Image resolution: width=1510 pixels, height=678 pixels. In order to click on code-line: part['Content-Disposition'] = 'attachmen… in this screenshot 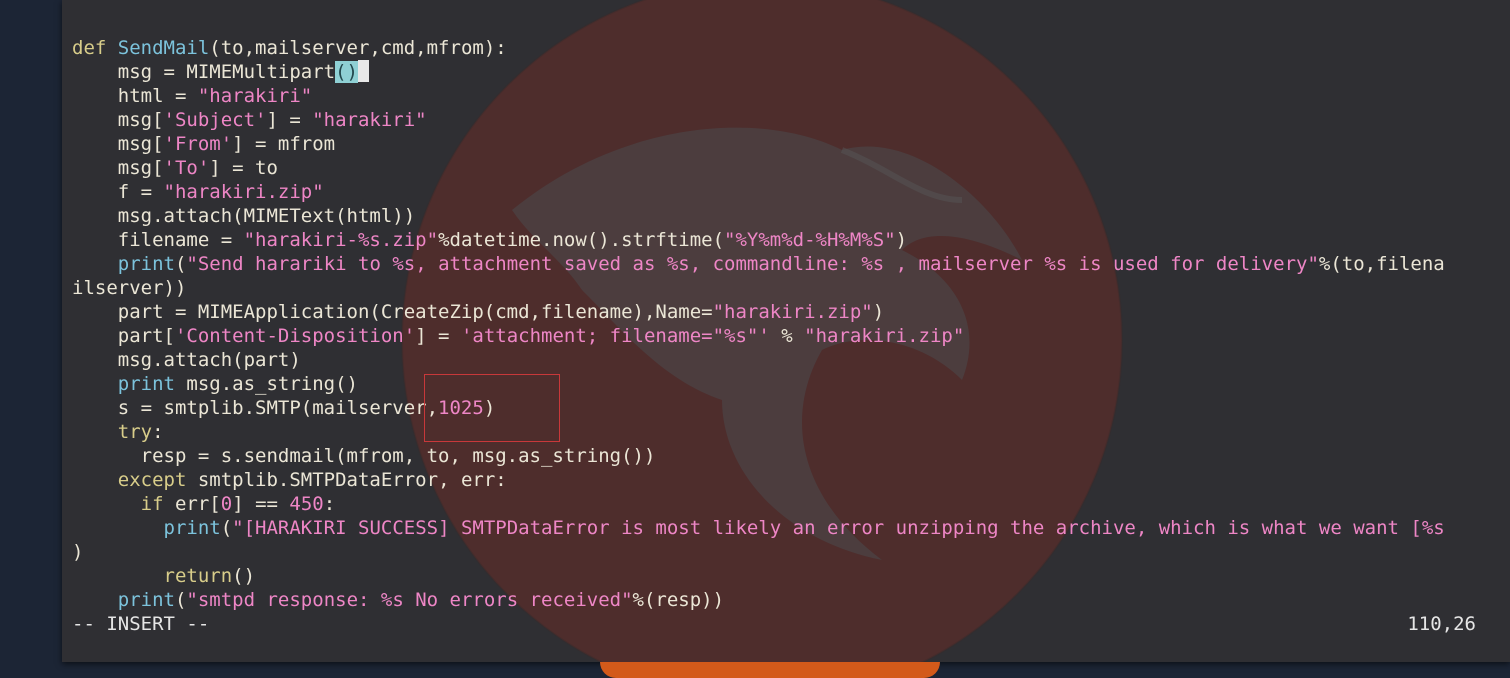, I will do `click(791, 336)`.